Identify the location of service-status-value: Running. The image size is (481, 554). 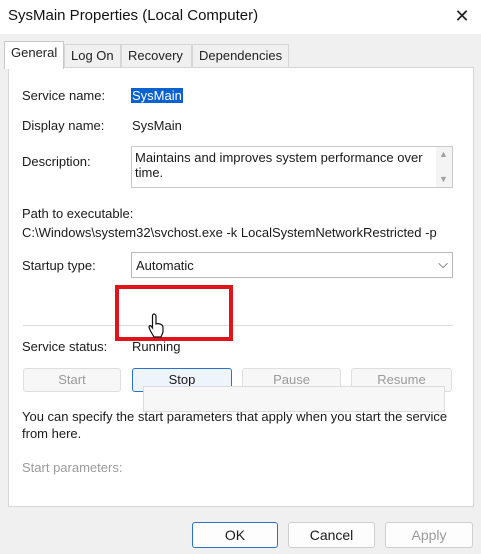
(156, 346).